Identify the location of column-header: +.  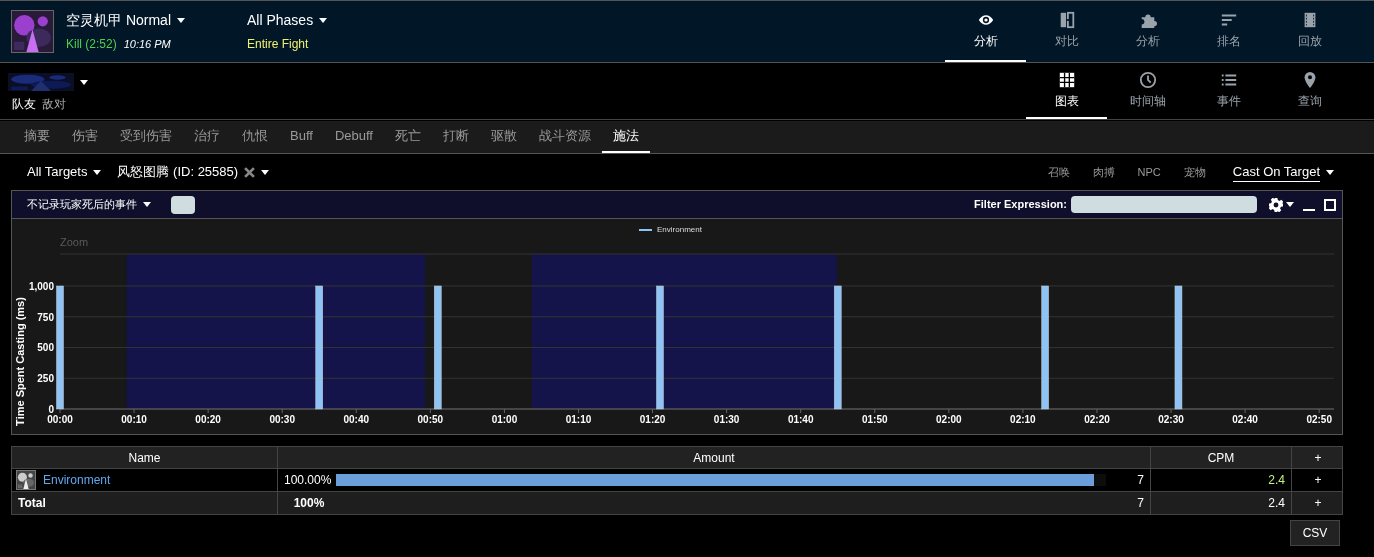
(1318, 458).